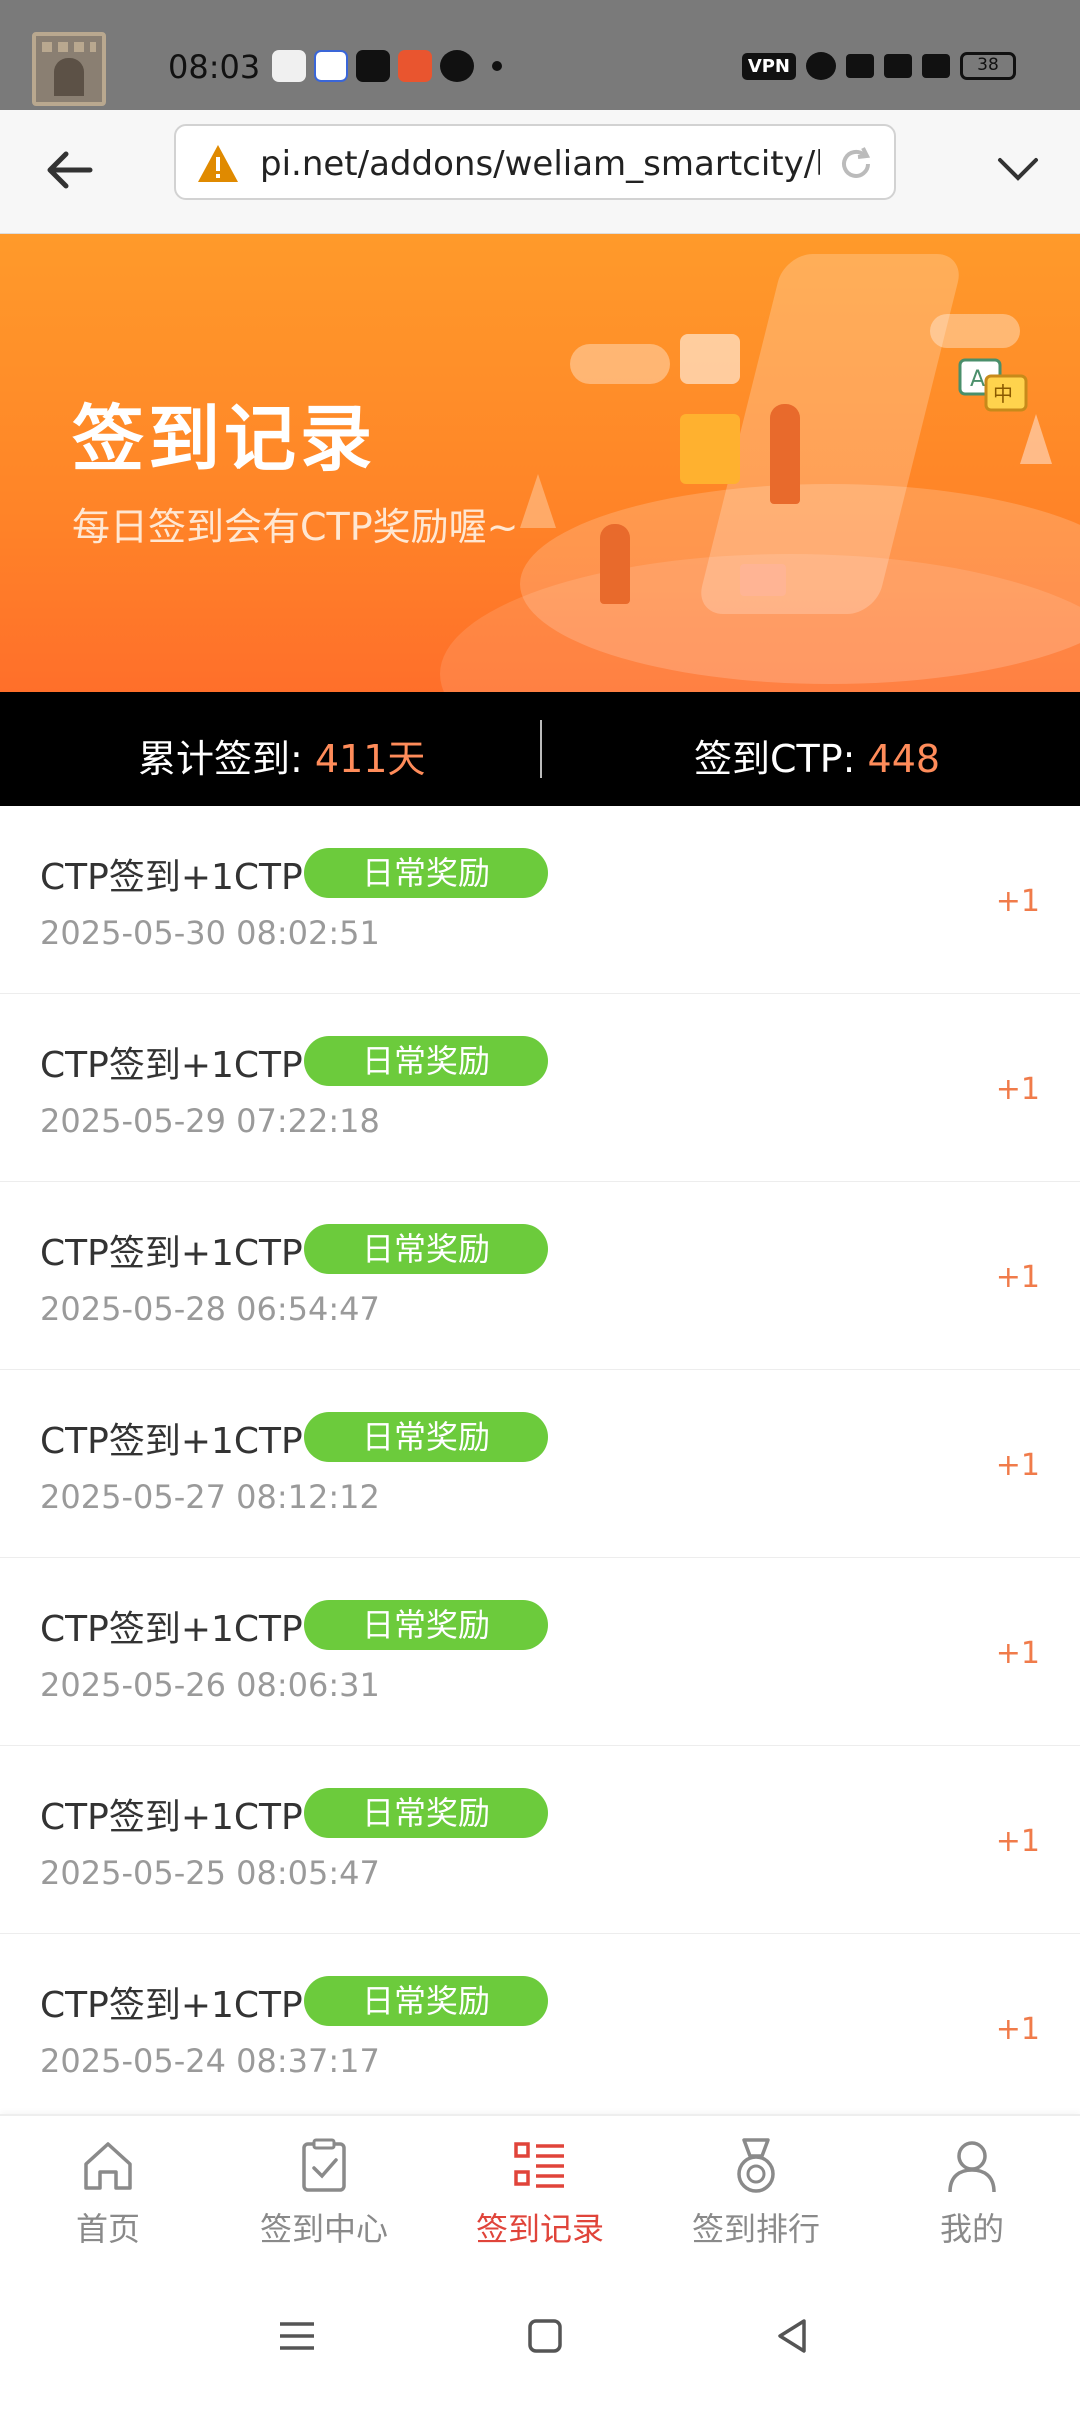 Image resolution: width=1080 pixels, height=2412 pixels. What do you see at coordinates (69, 69) in the screenshot?
I see `castle-app-icon` at bounding box center [69, 69].